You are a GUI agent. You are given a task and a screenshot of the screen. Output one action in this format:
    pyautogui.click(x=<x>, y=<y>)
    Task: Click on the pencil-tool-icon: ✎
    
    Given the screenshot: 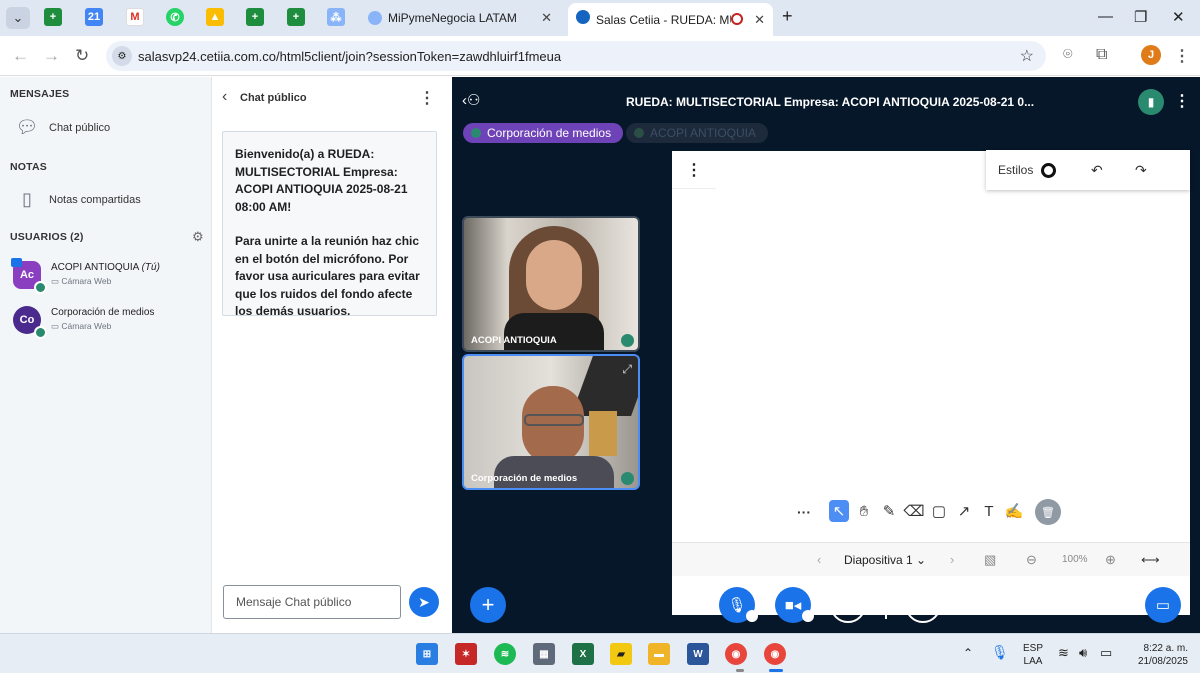 What is the action you would take?
    pyautogui.click(x=889, y=511)
    